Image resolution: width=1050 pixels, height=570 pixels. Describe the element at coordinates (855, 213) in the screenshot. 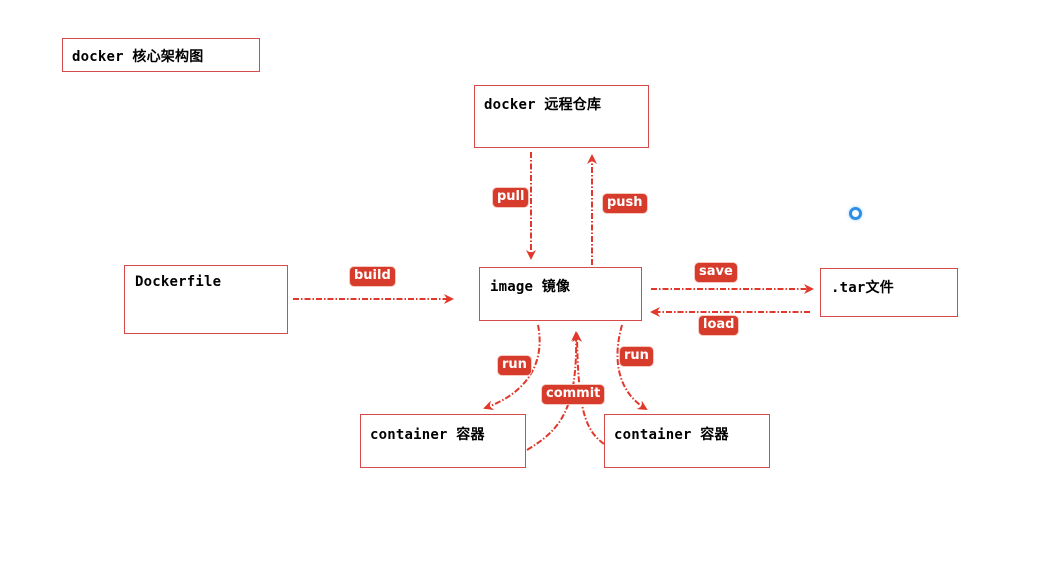

I see `cursor-ring-icon` at that location.